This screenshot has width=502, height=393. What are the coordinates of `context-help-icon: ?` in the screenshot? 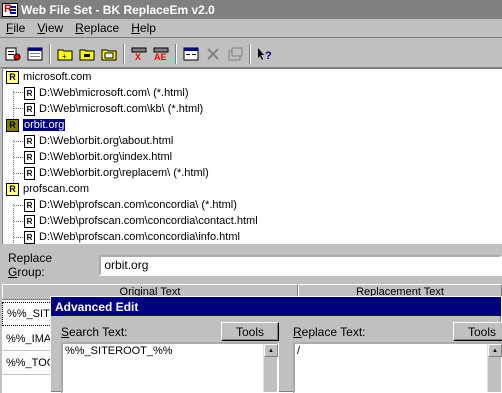 It's located at (265, 54).